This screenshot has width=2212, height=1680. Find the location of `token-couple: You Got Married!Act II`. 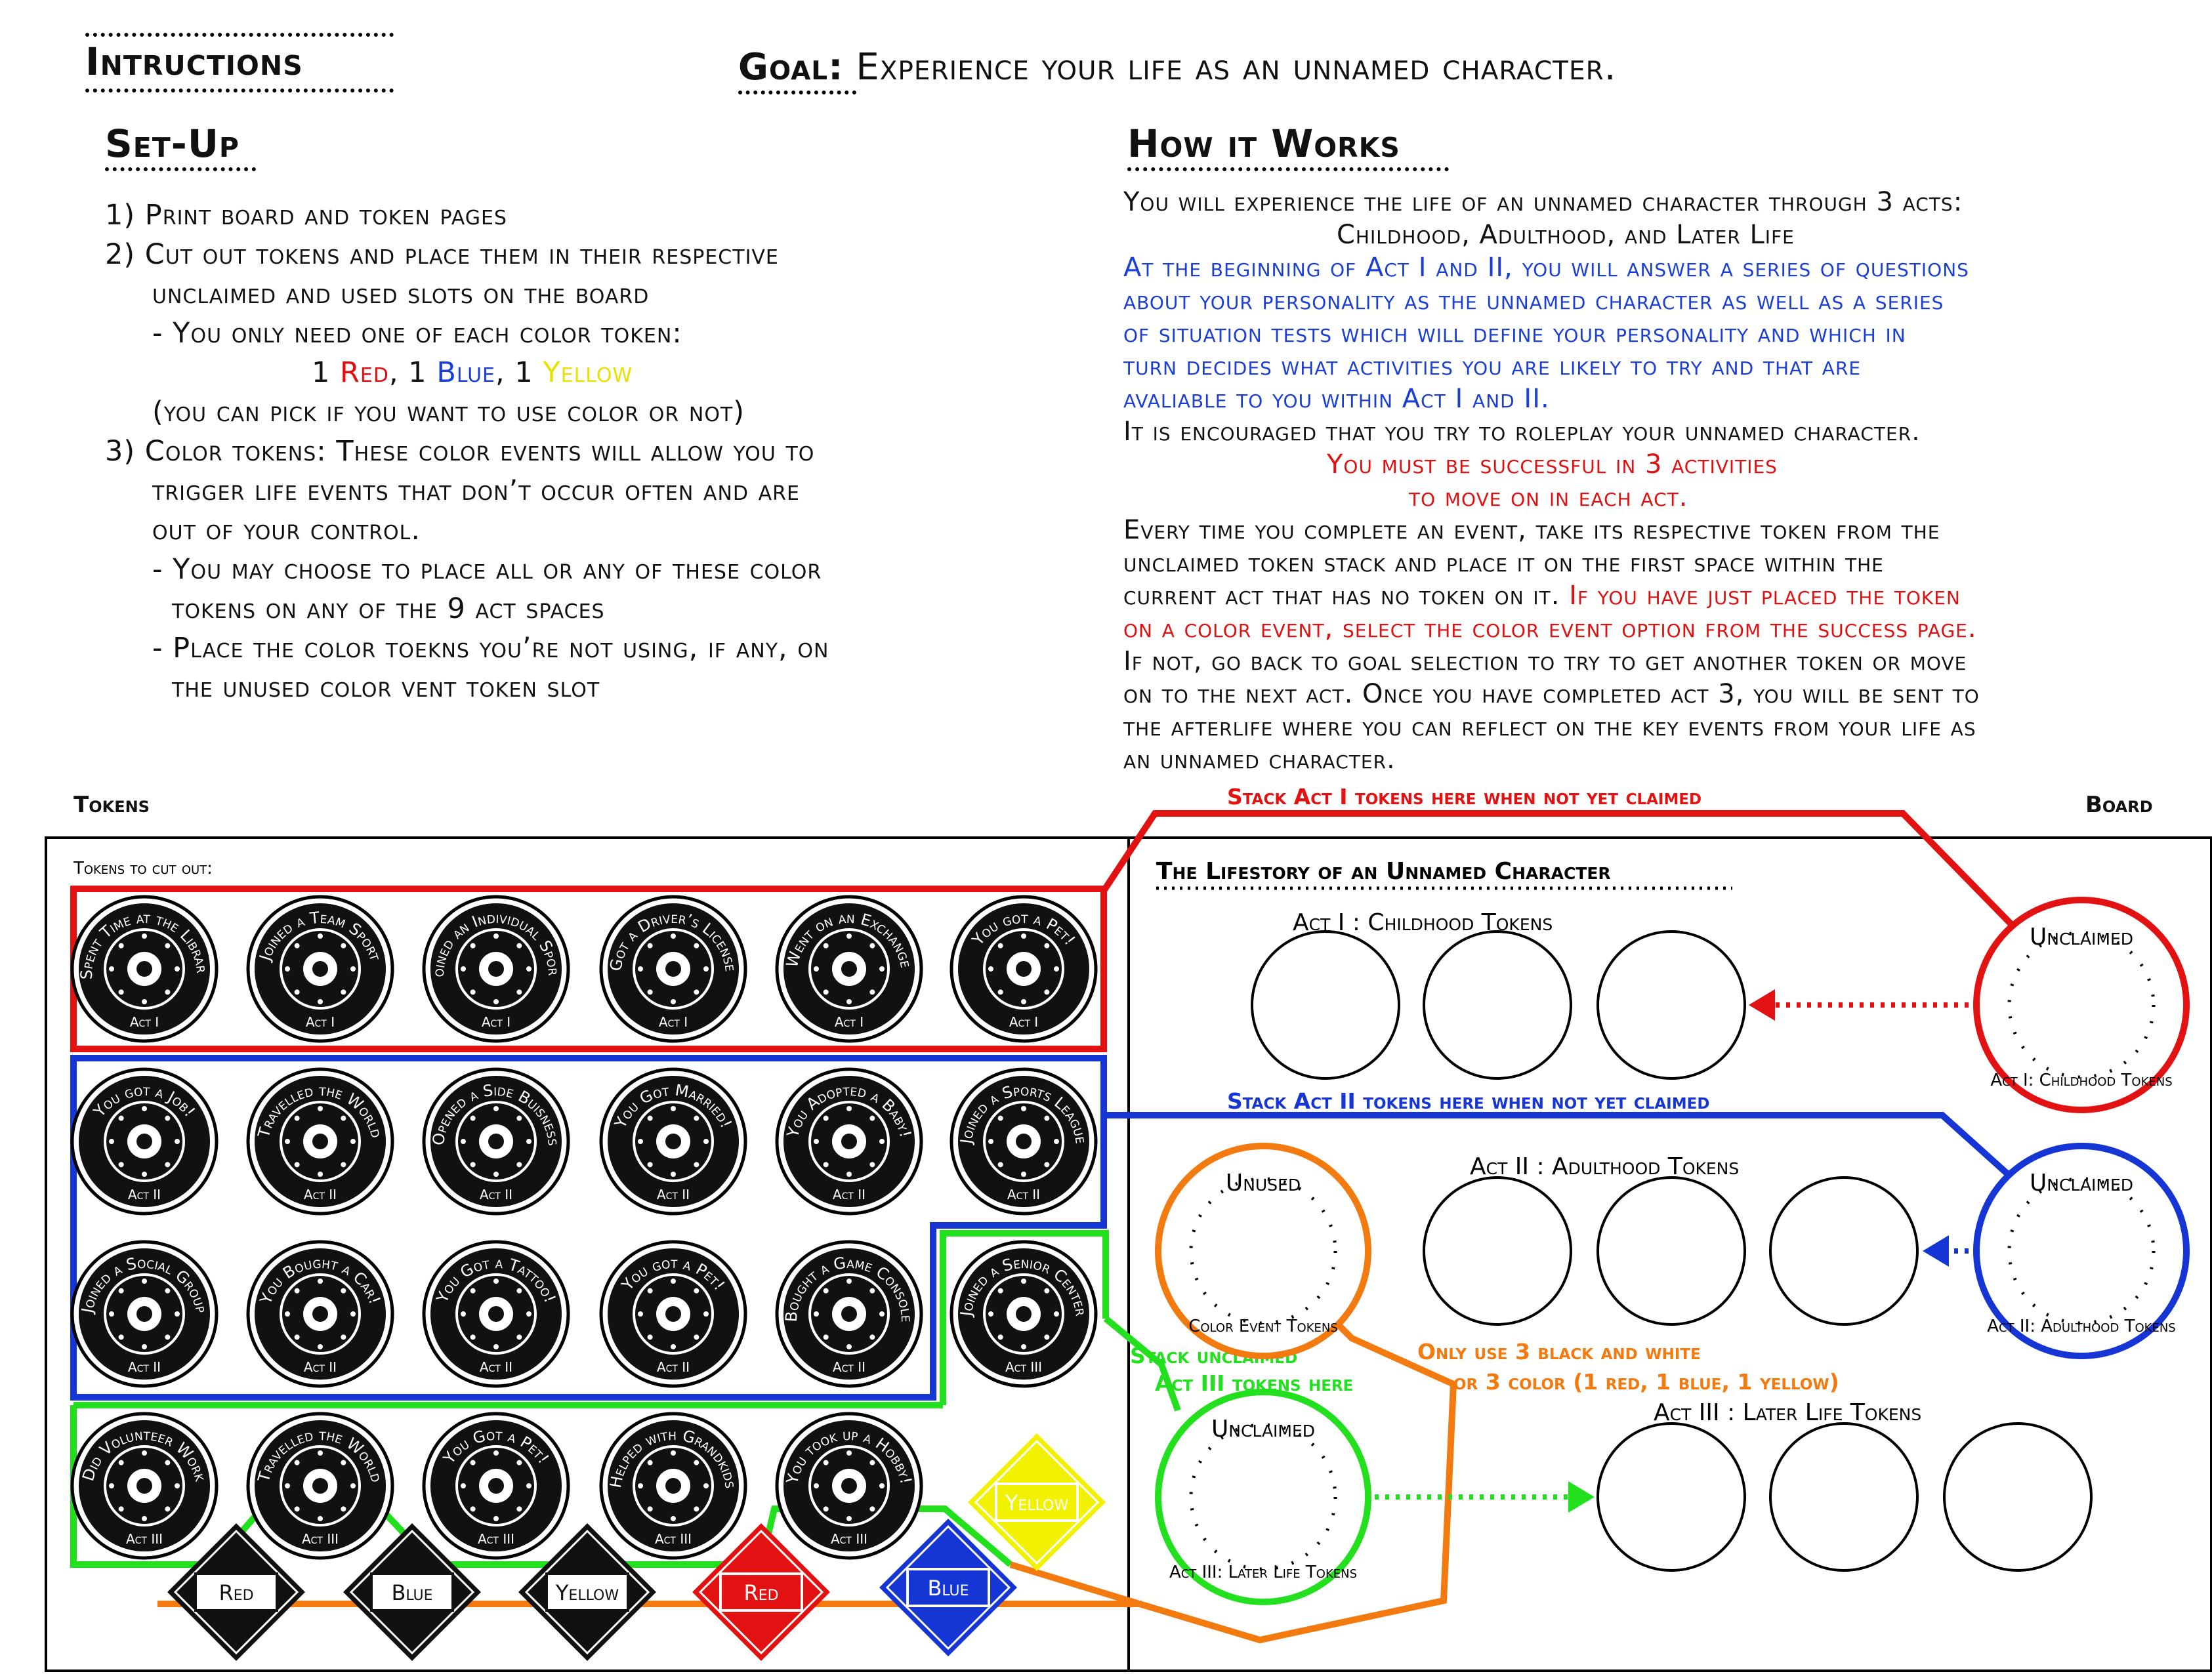

token-couple: You Got Married!Act II is located at coordinates (673, 1141).